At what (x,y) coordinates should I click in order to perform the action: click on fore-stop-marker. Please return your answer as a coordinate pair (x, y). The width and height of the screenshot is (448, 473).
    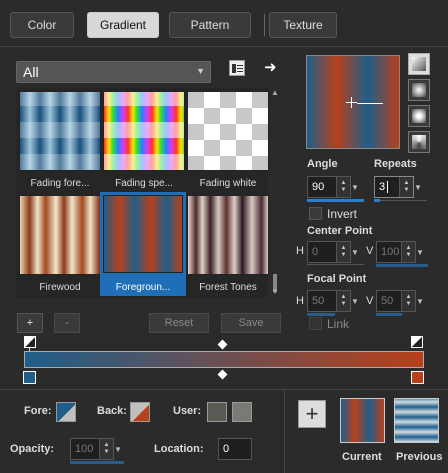
    Looking at the image, I should click on (29, 377).